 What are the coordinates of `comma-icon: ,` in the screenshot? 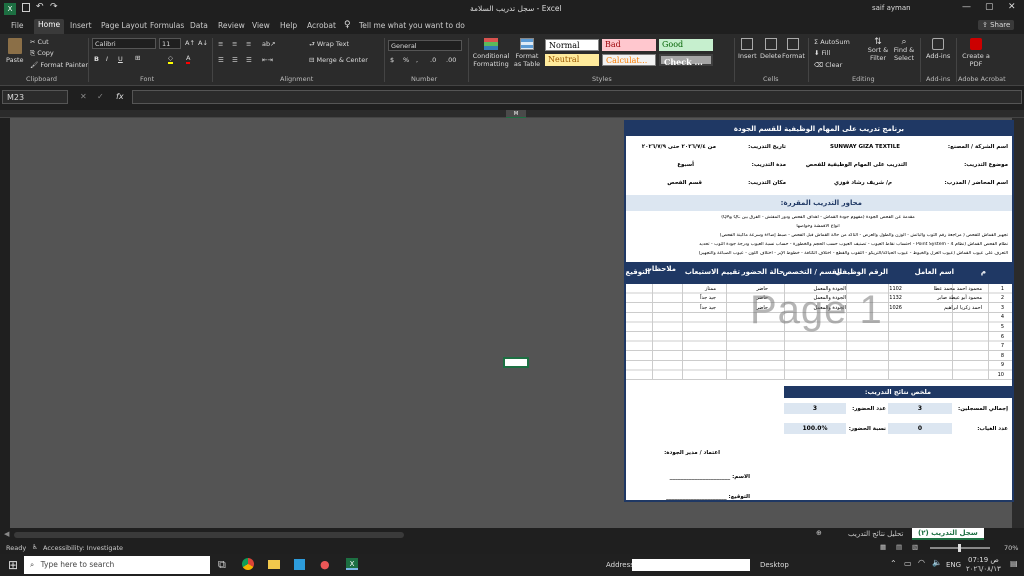 It's located at (417, 60).